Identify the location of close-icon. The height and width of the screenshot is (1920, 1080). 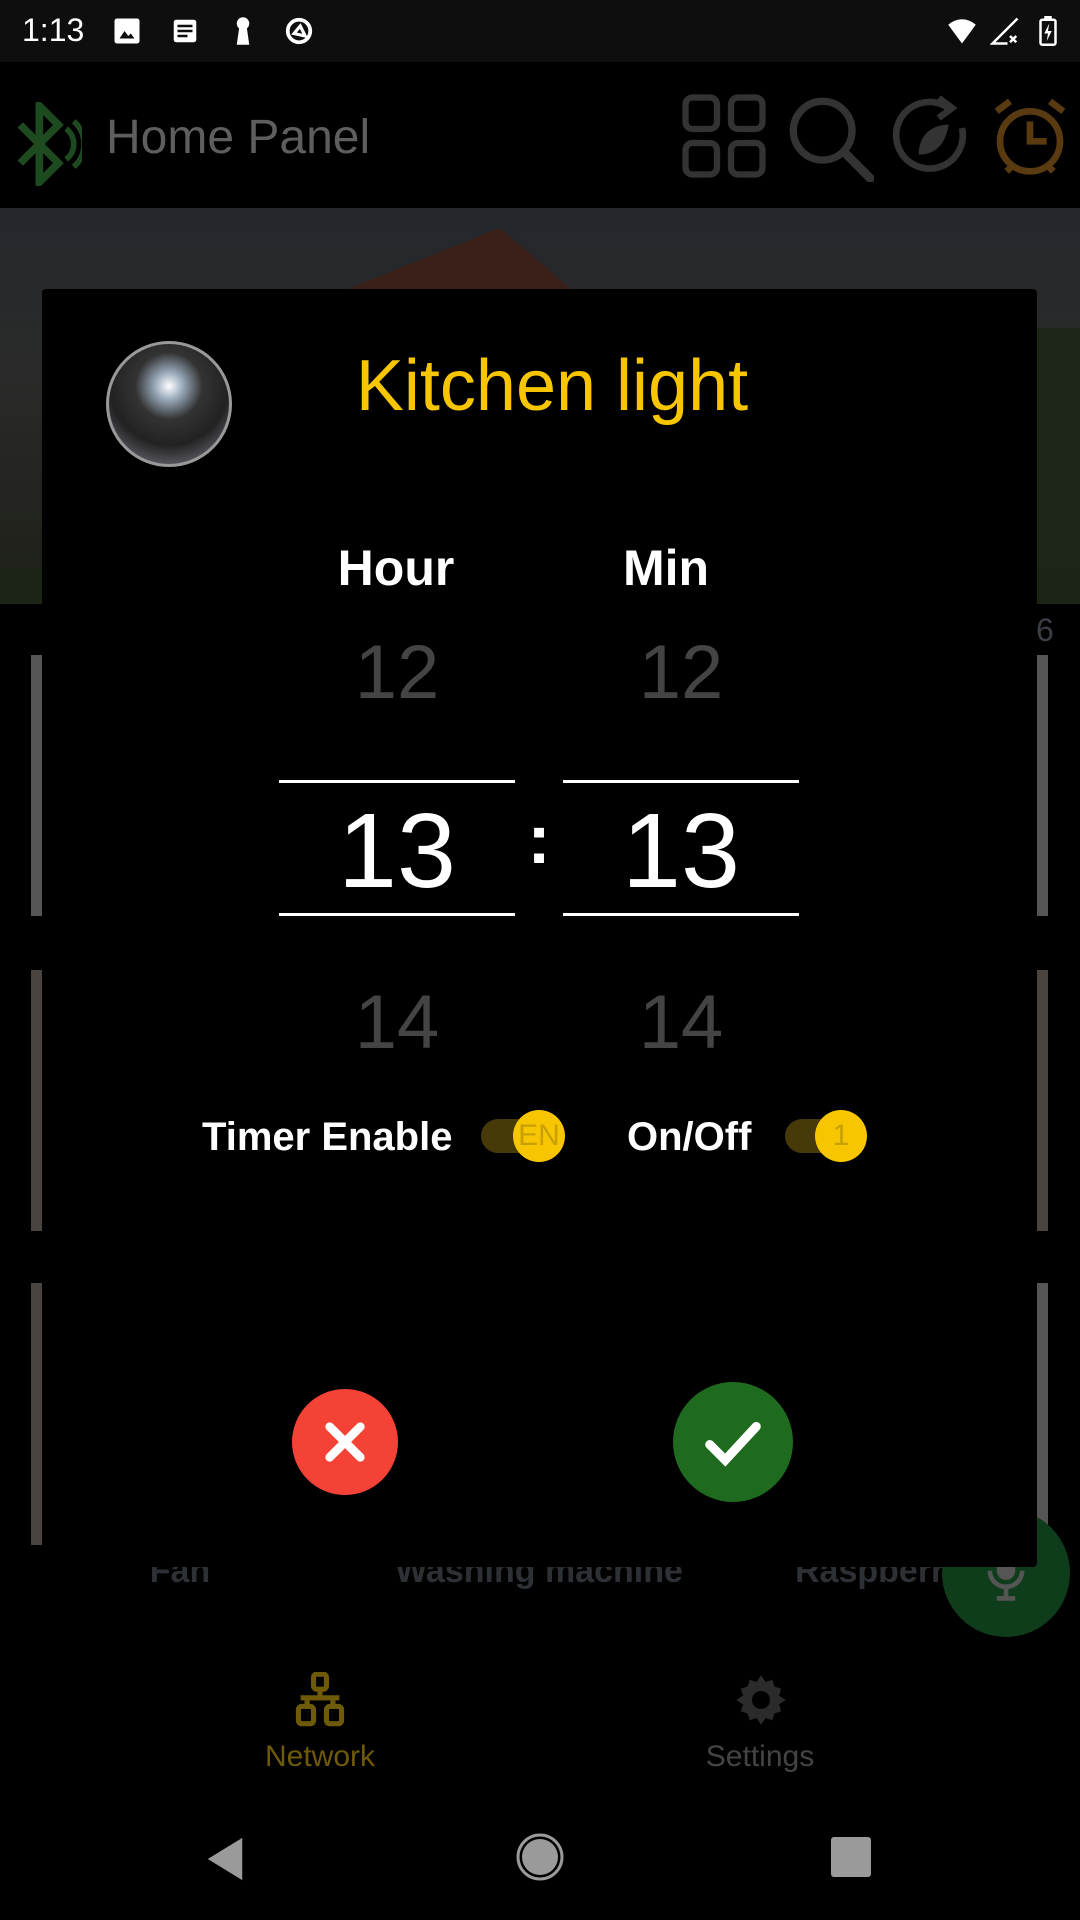
(345, 1442).